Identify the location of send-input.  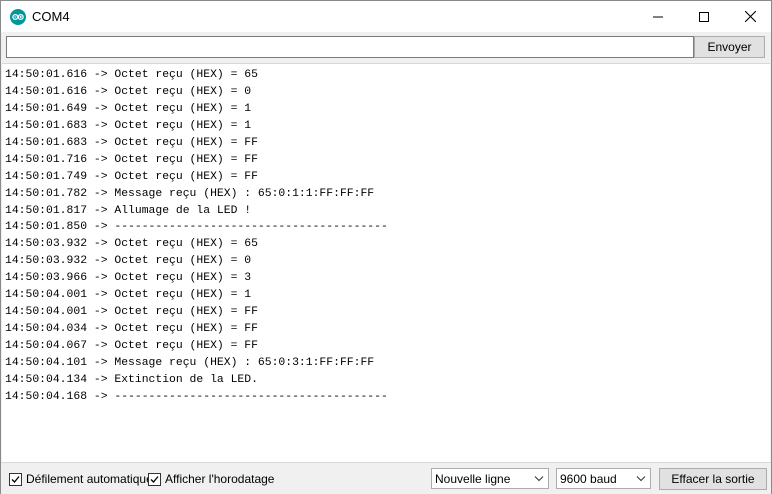
(350, 47).